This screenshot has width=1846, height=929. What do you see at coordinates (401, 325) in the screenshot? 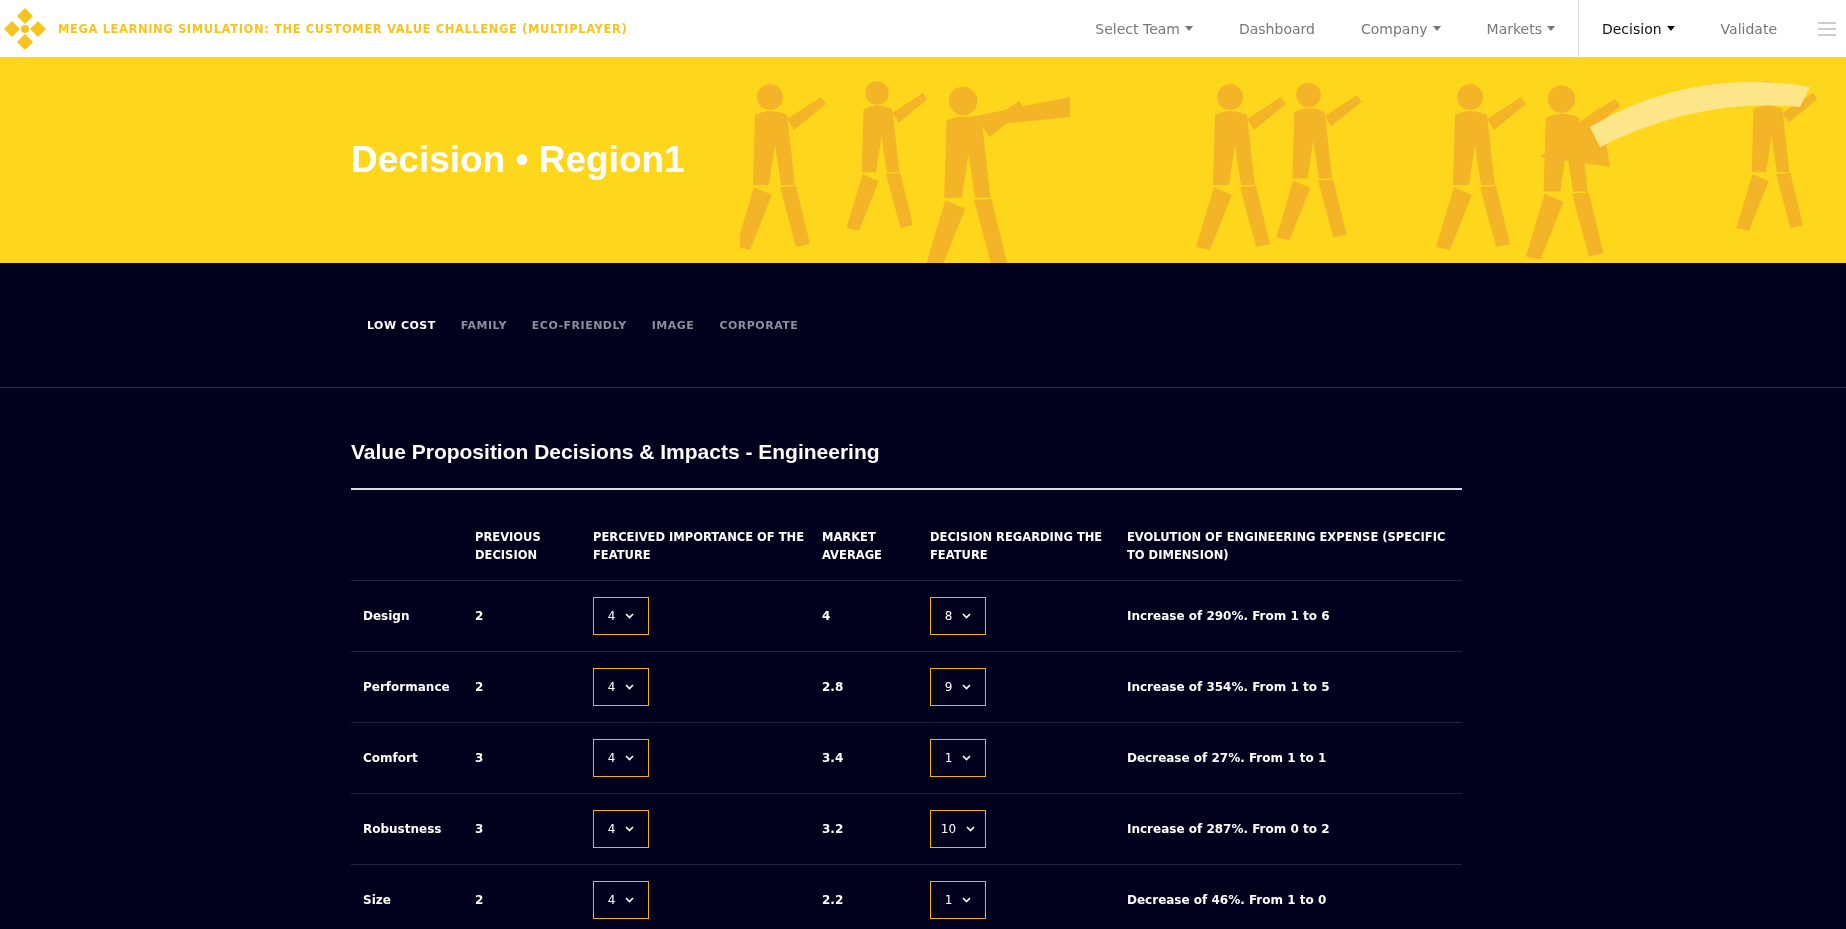
I see `segment-tab: LOW COST` at bounding box center [401, 325].